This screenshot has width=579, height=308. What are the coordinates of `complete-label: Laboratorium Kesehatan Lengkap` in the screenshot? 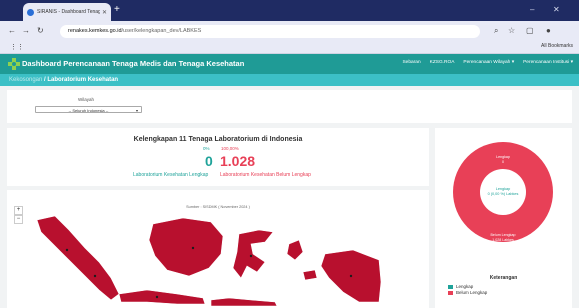 It's located at (171, 175).